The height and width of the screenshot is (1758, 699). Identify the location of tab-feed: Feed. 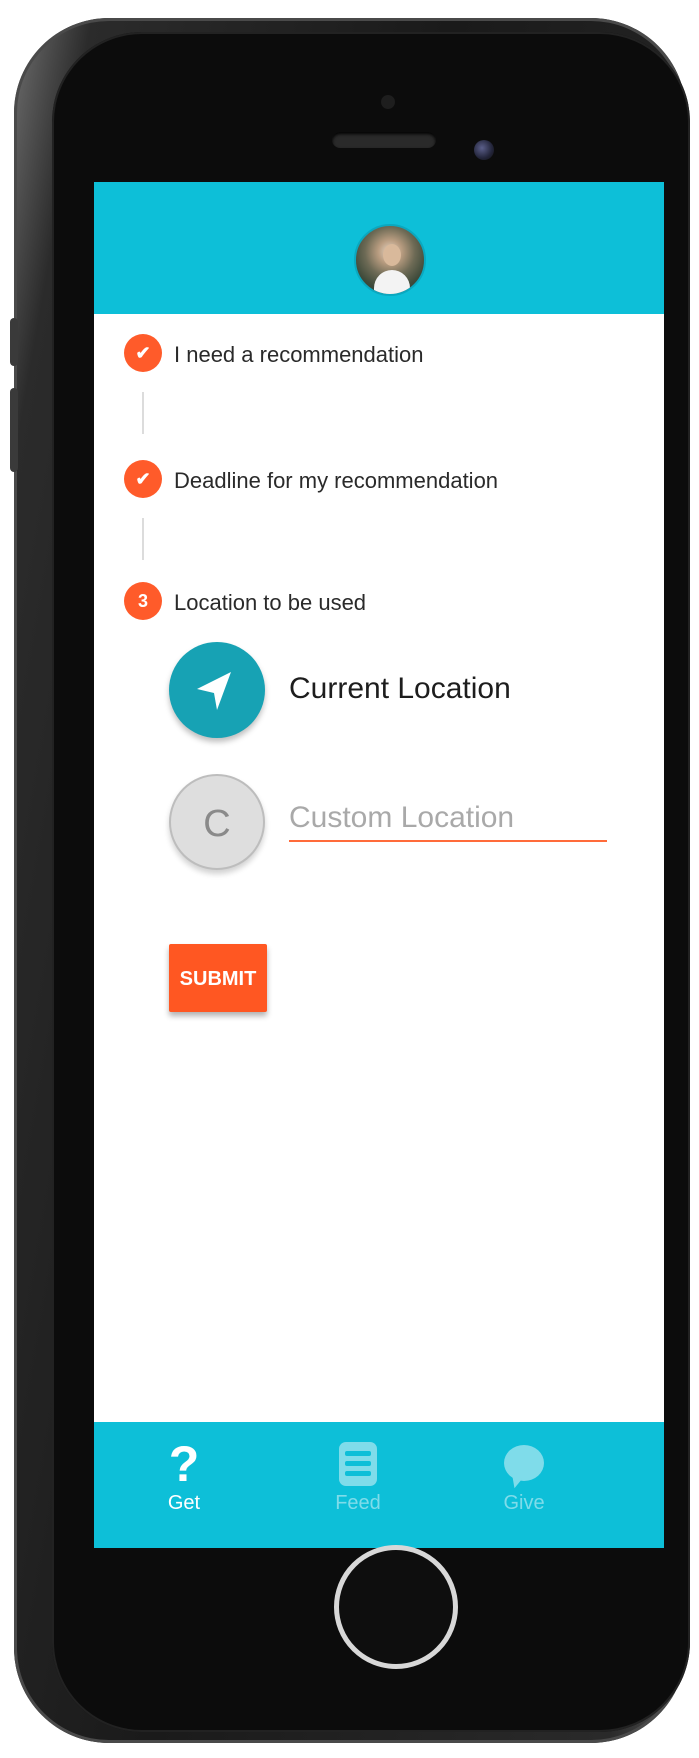
(358, 1486).